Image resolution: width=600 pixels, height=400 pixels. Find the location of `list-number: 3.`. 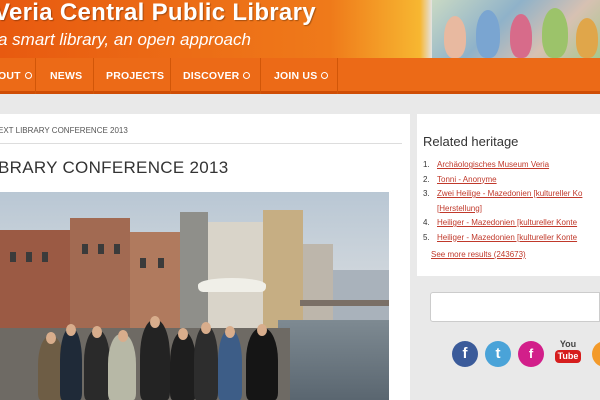

list-number: 3. is located at coordinates (426, 193).